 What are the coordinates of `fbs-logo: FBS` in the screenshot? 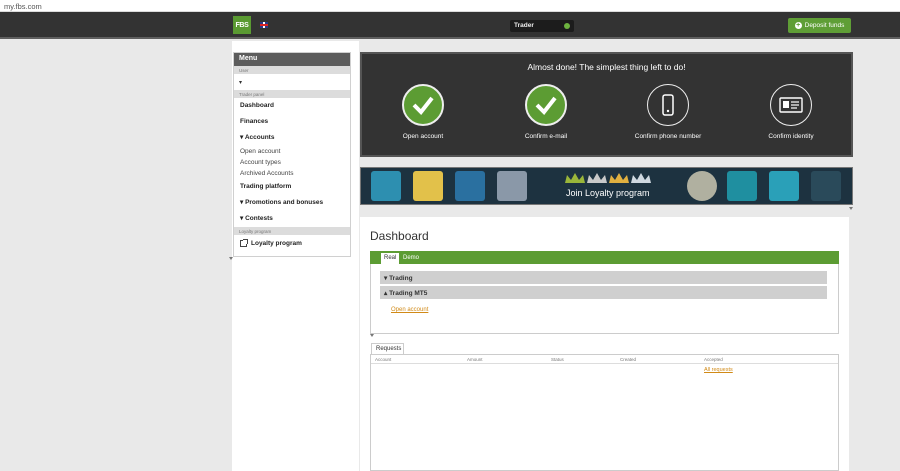 It's located at (242, 25).